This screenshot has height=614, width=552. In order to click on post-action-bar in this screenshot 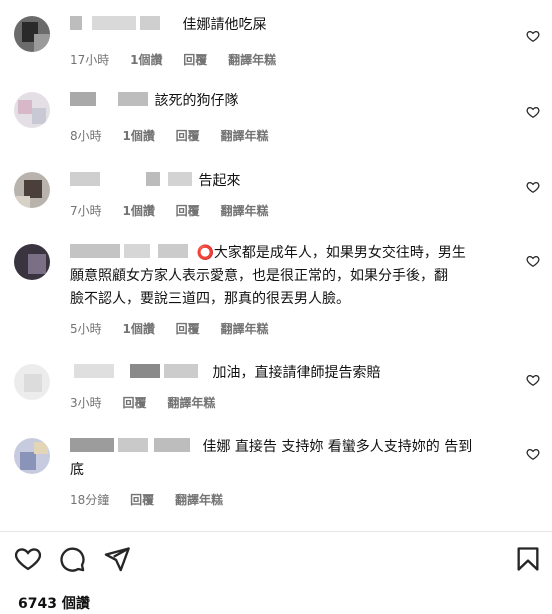, I will do `click(276, 560)`.